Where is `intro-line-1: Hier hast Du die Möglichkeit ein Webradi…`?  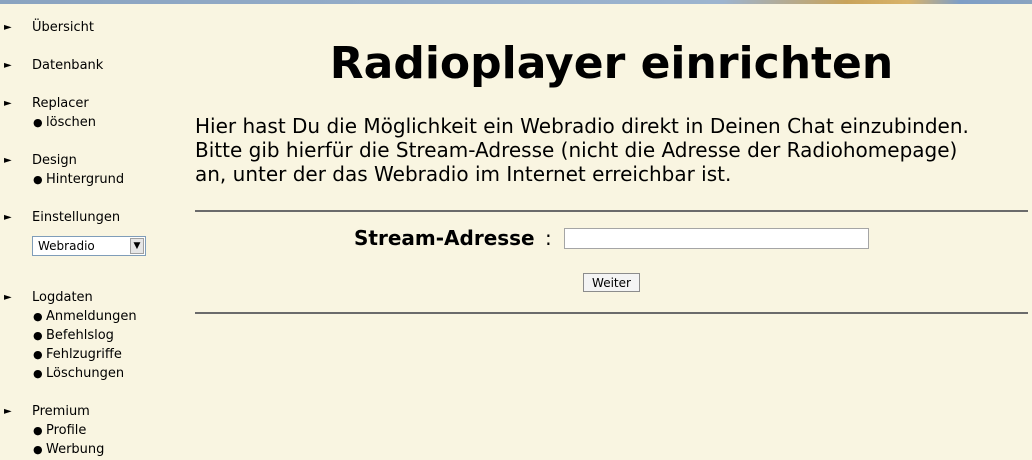 intro-line-1: Hier hast Du die Möglichkeit ein Webradi… is located at coordinates (582, 126).